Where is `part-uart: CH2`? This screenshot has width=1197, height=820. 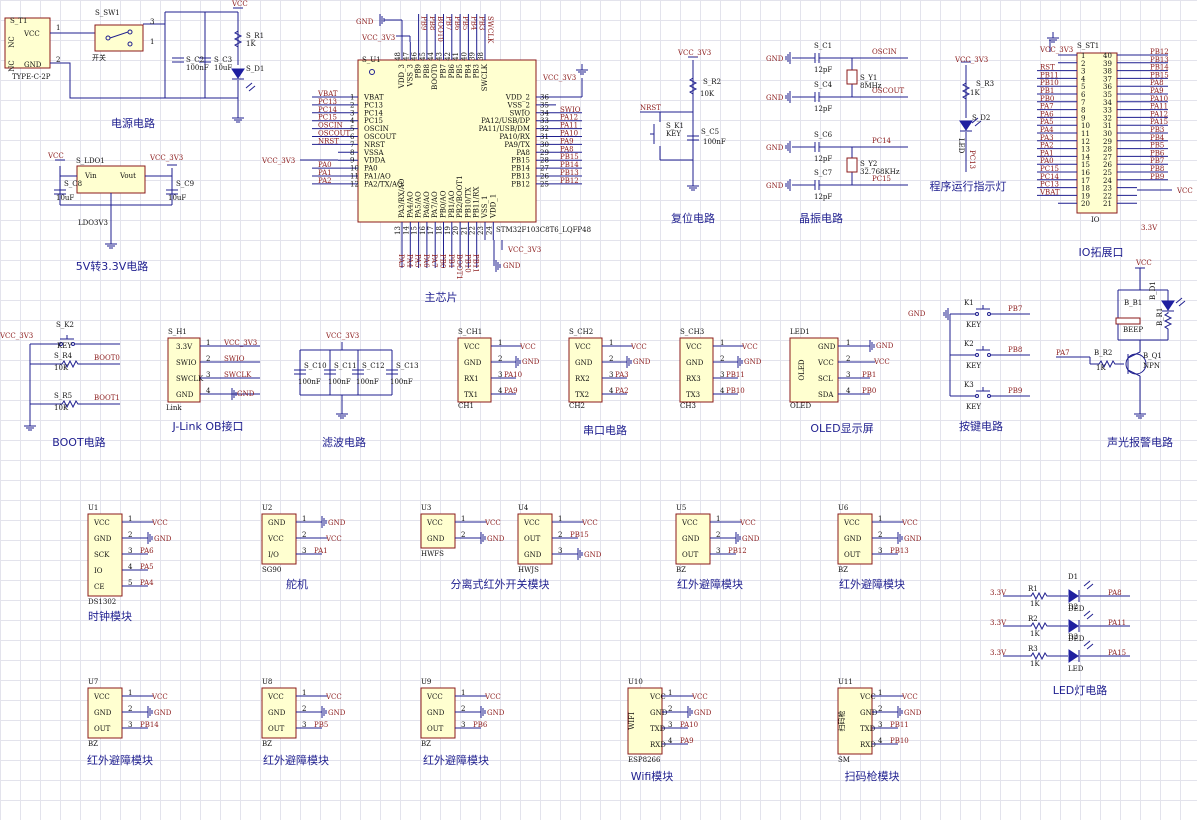
part-uart: CH2 is located at coordinates (577, 406).